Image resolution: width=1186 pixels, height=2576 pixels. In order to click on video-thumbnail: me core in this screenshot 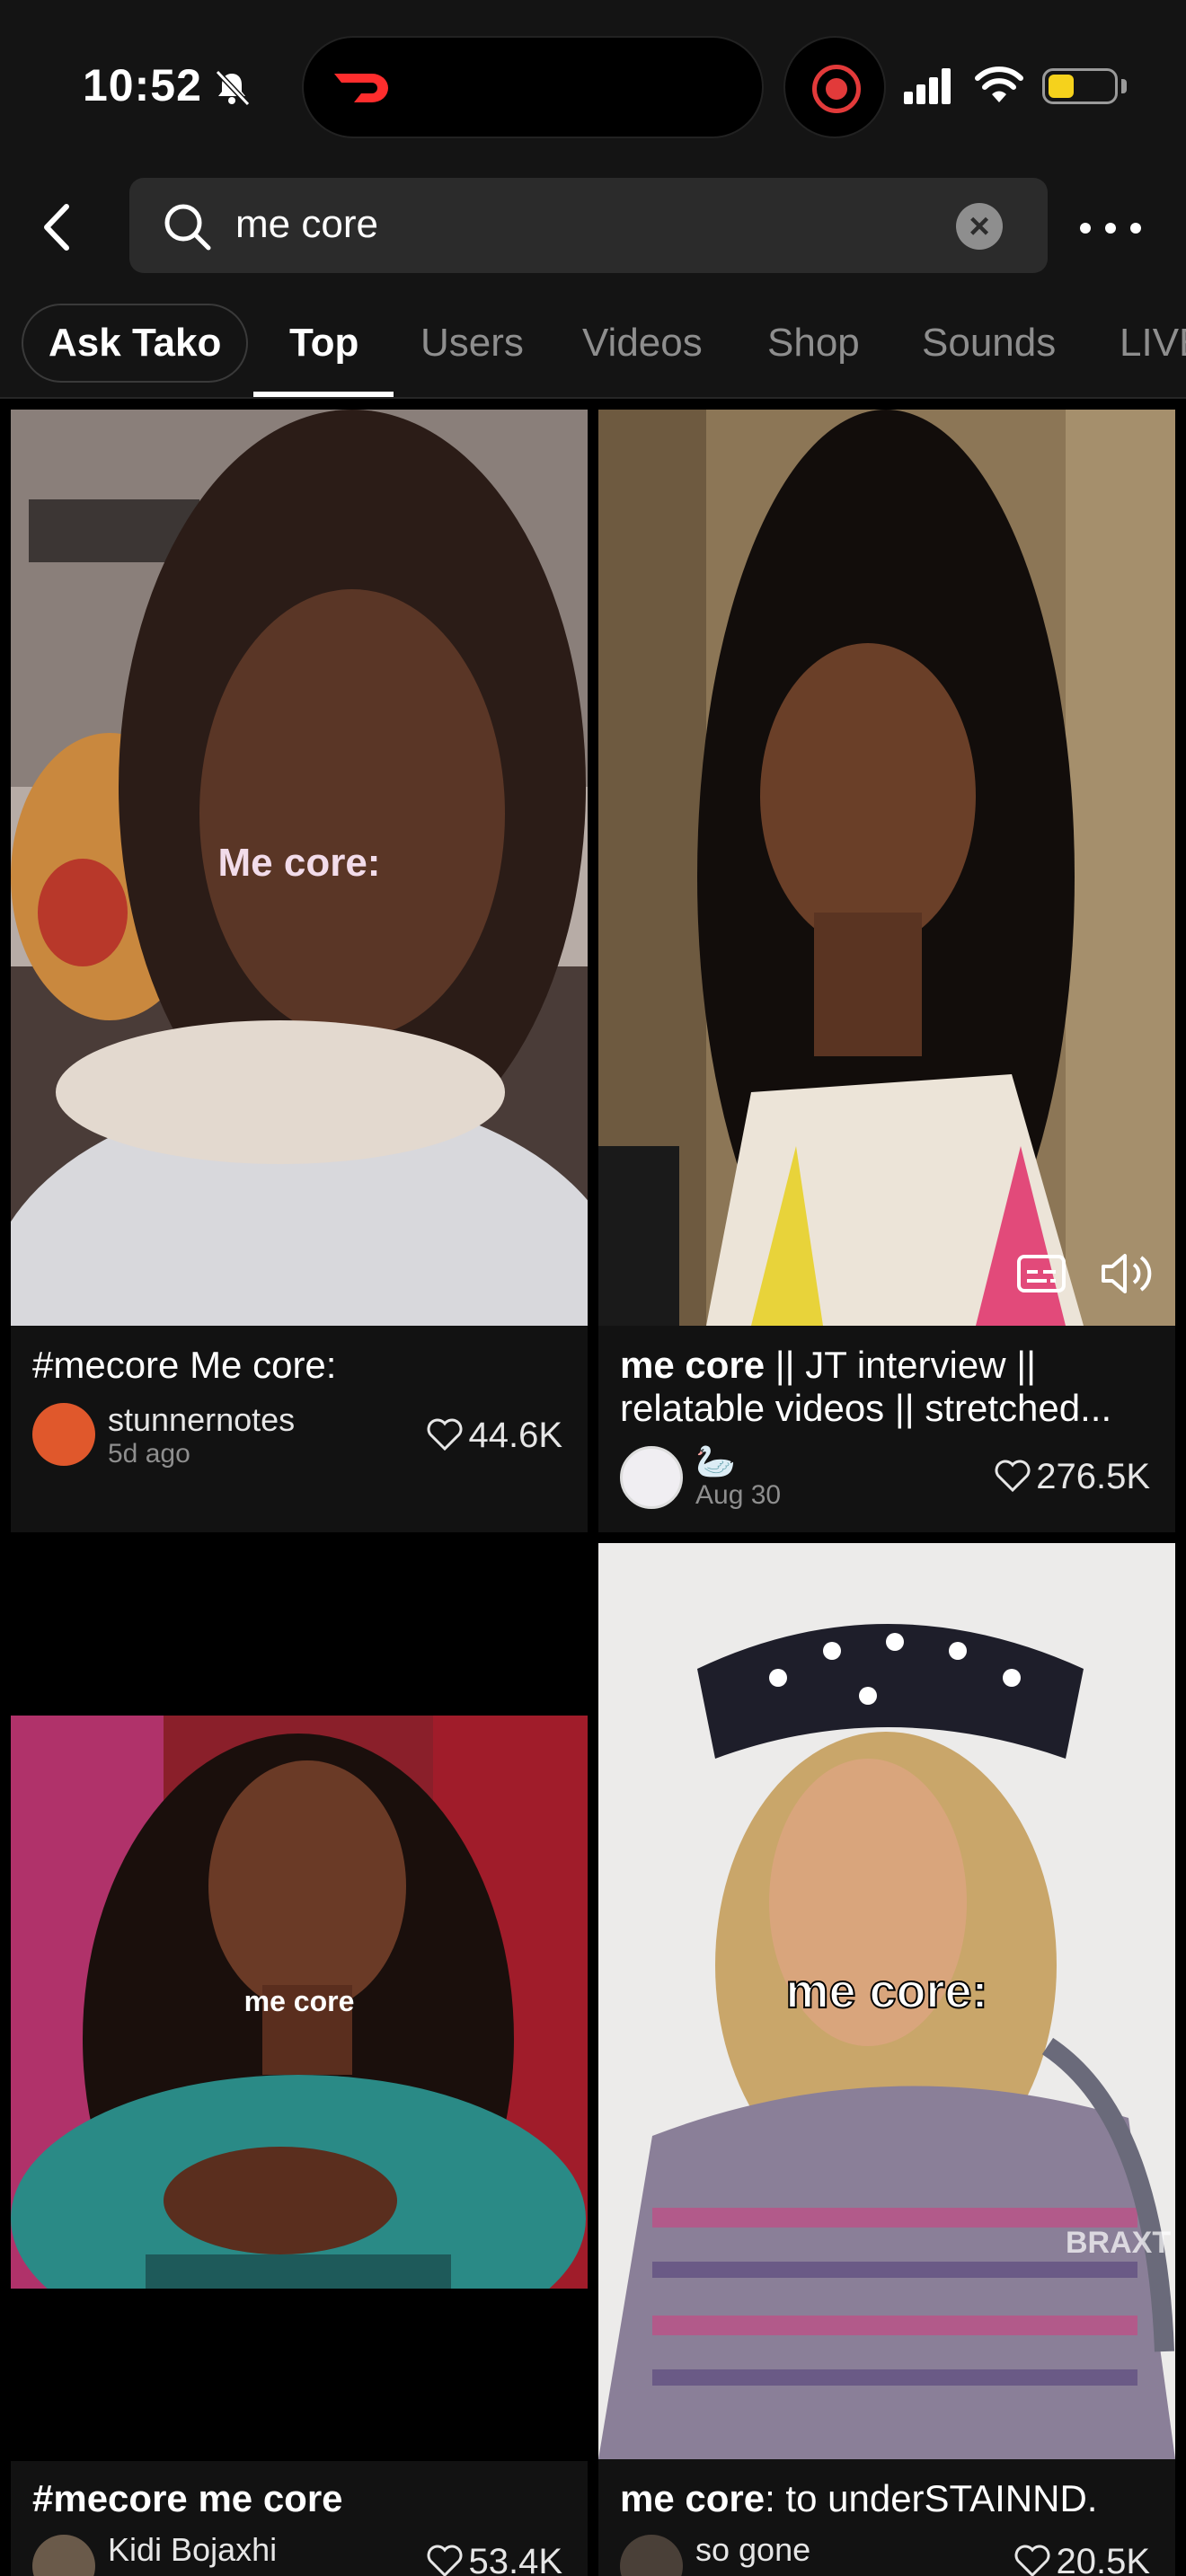, I will do `click(299, 2002)`.